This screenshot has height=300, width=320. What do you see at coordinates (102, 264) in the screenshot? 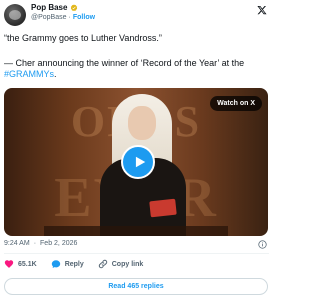
I see `link-icon` at bounding box center [102, 264].